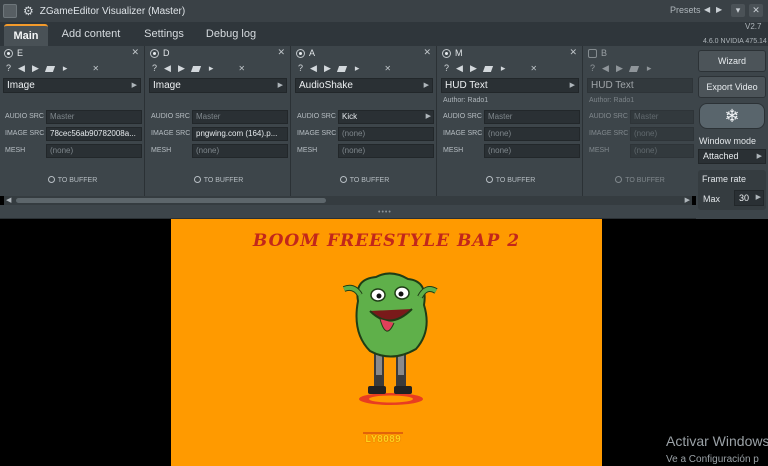  Describe the element at coordinates (732, 116) in the screenshot. I see `snowflake-icon: ❄` at that location.